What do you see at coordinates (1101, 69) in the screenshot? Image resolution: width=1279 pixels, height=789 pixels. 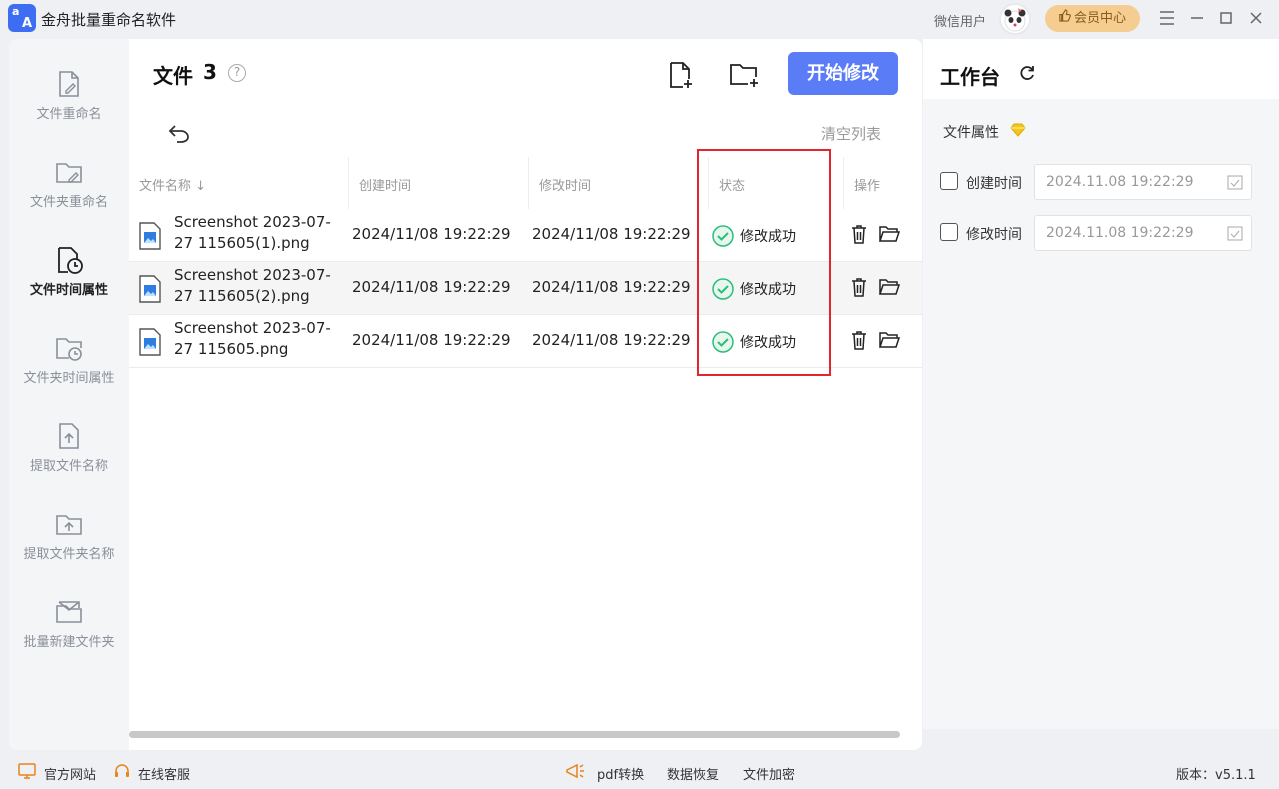 I see `workbench-header: 工作台` at bounding box center [1101, 69].